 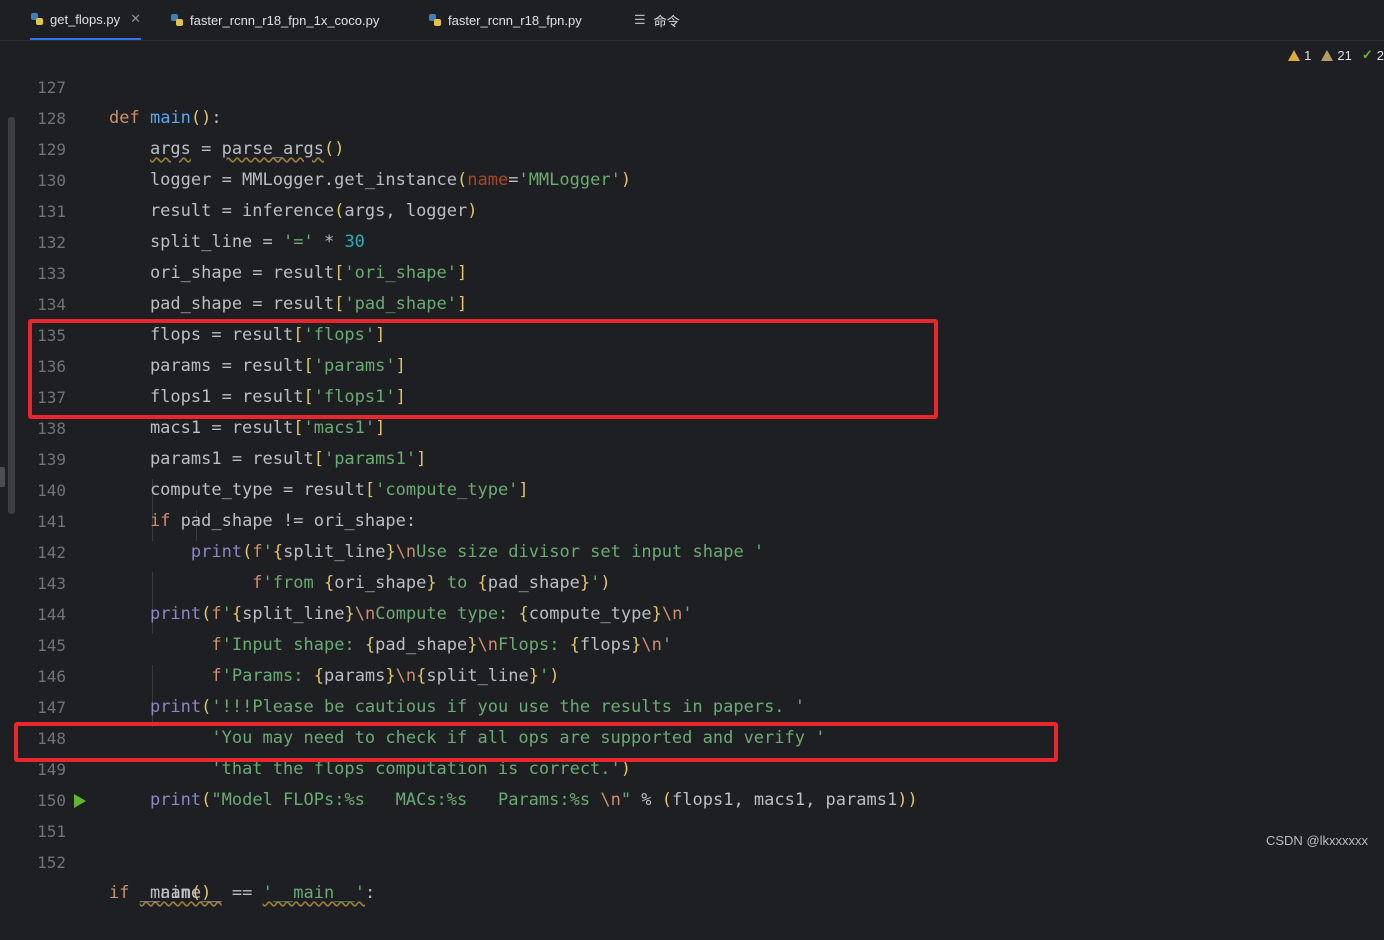 I want to click on inspection-widget: 1 21 ✓ 2, so click(x=1336, y=55).